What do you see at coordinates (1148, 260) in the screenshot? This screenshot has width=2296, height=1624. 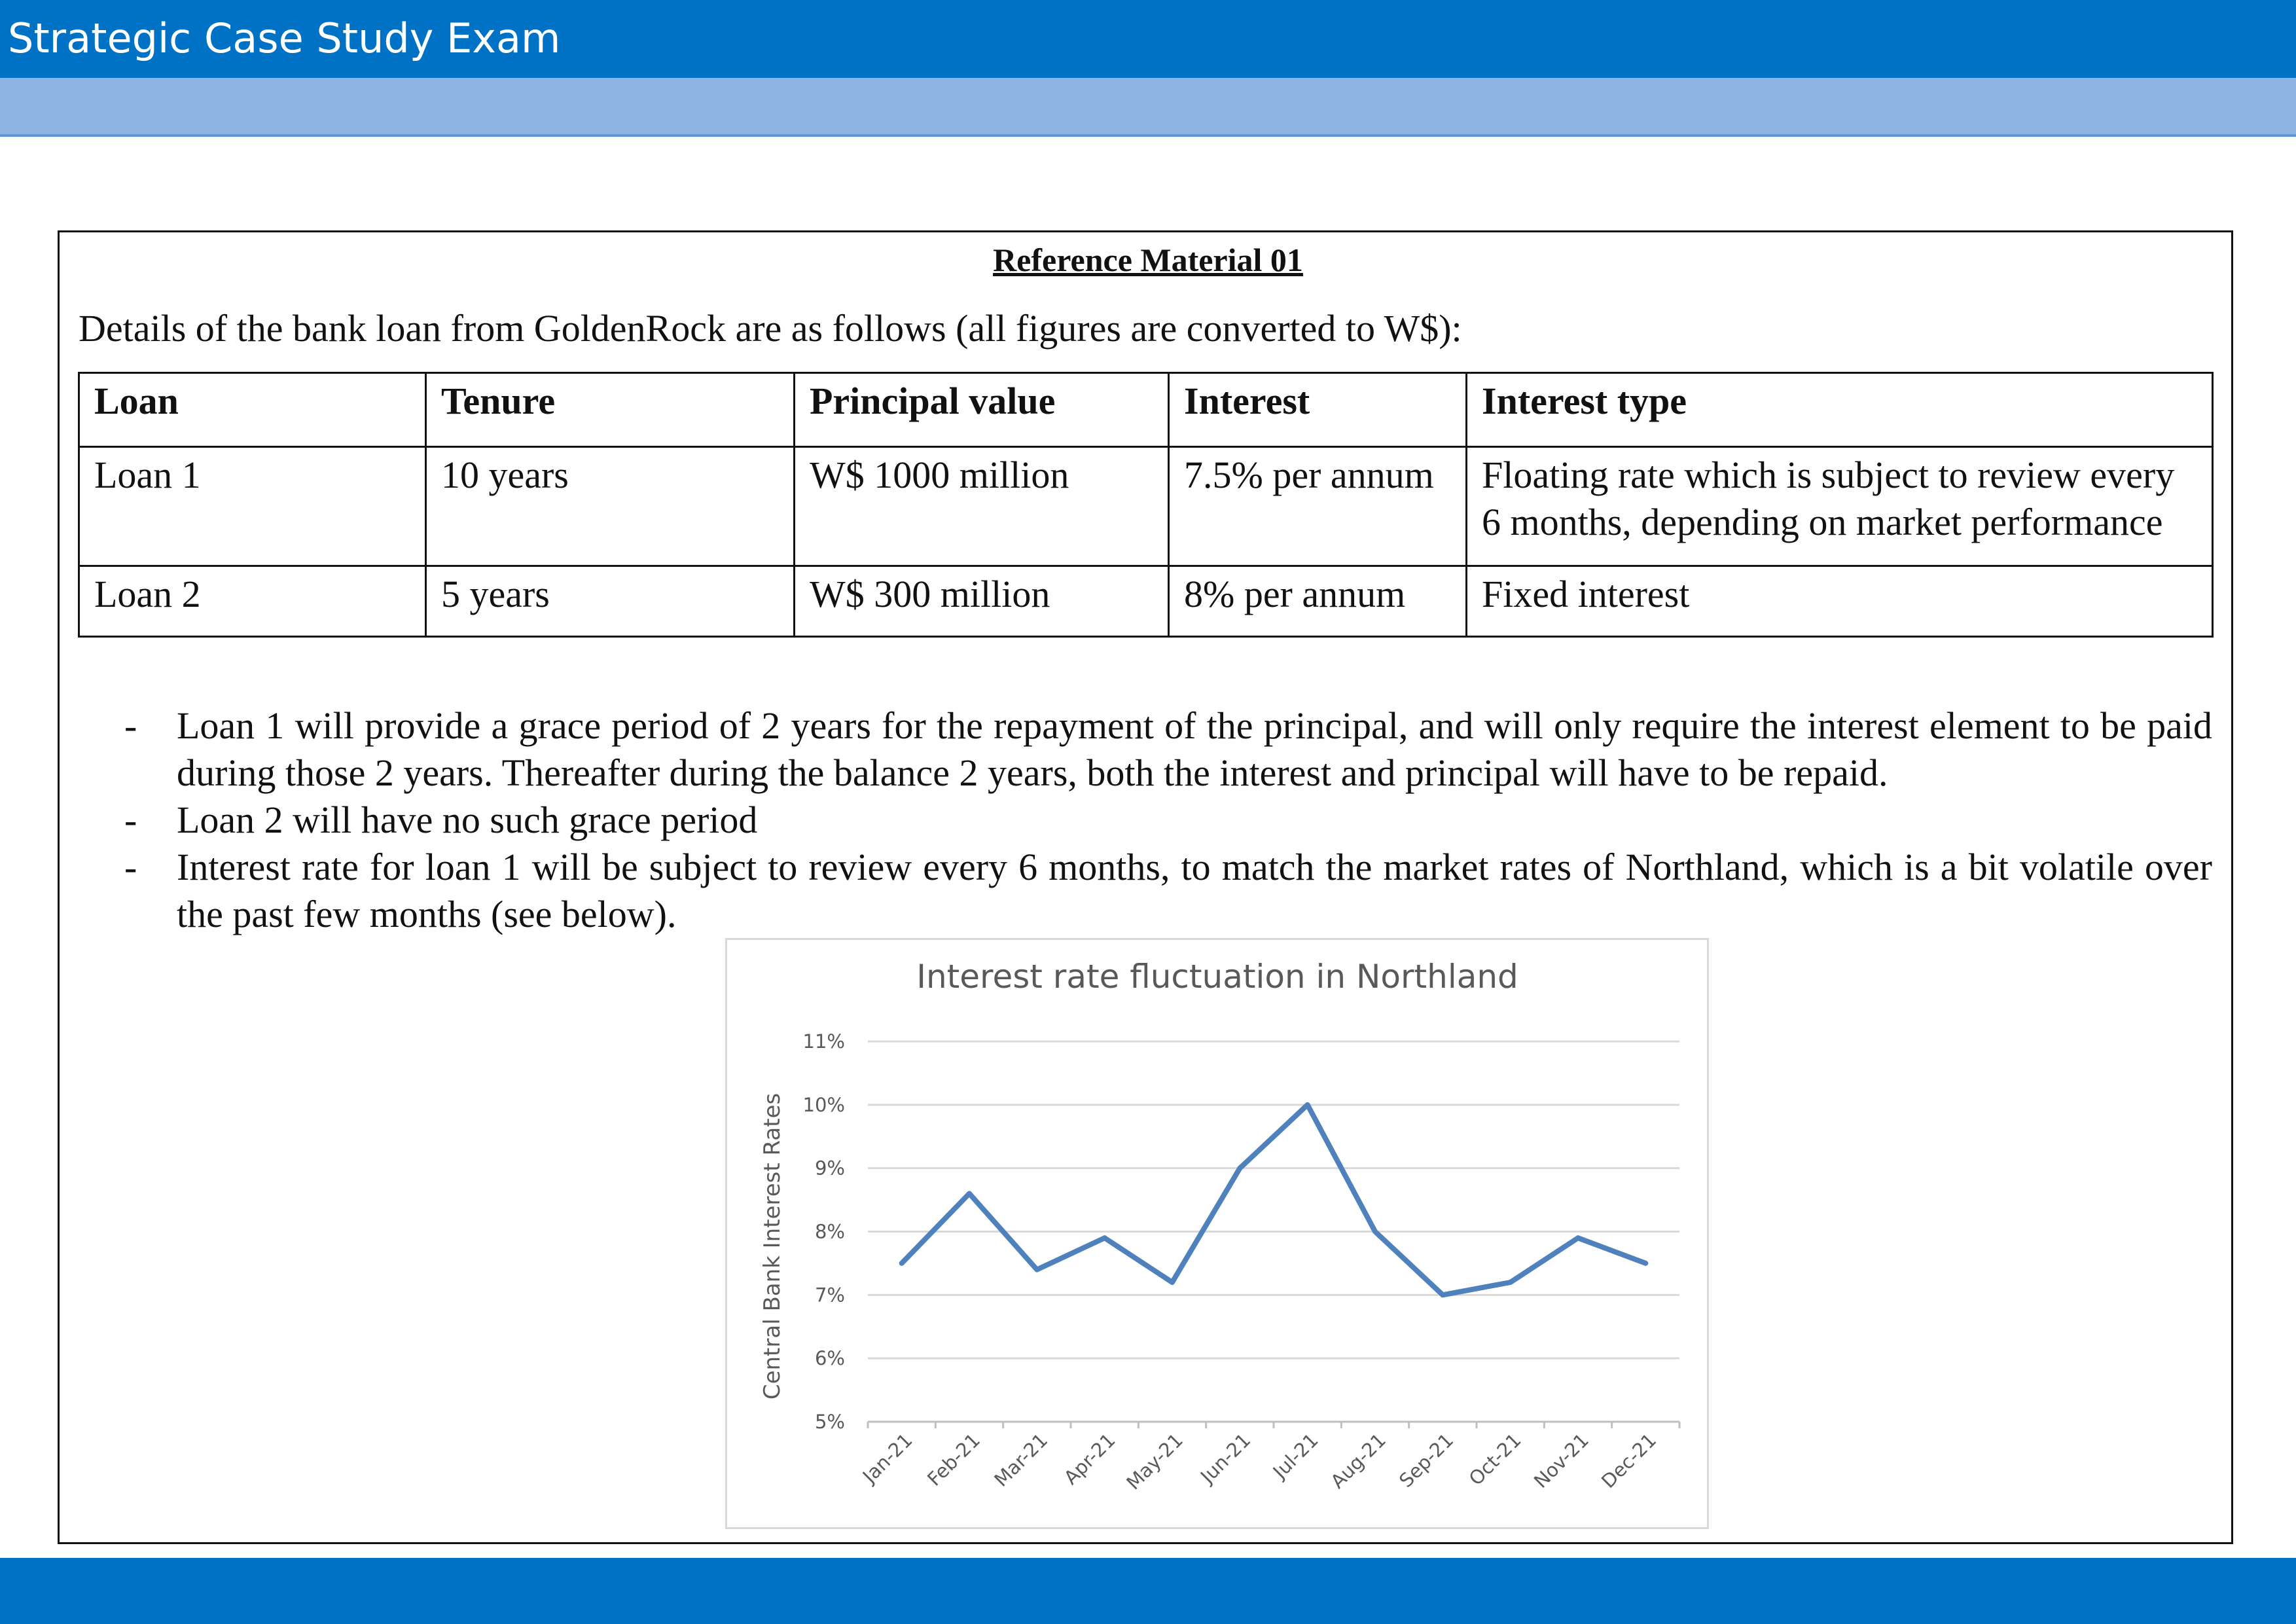 I see `reference-heading: Reference Material 01` at bounding box center [1148, 260].